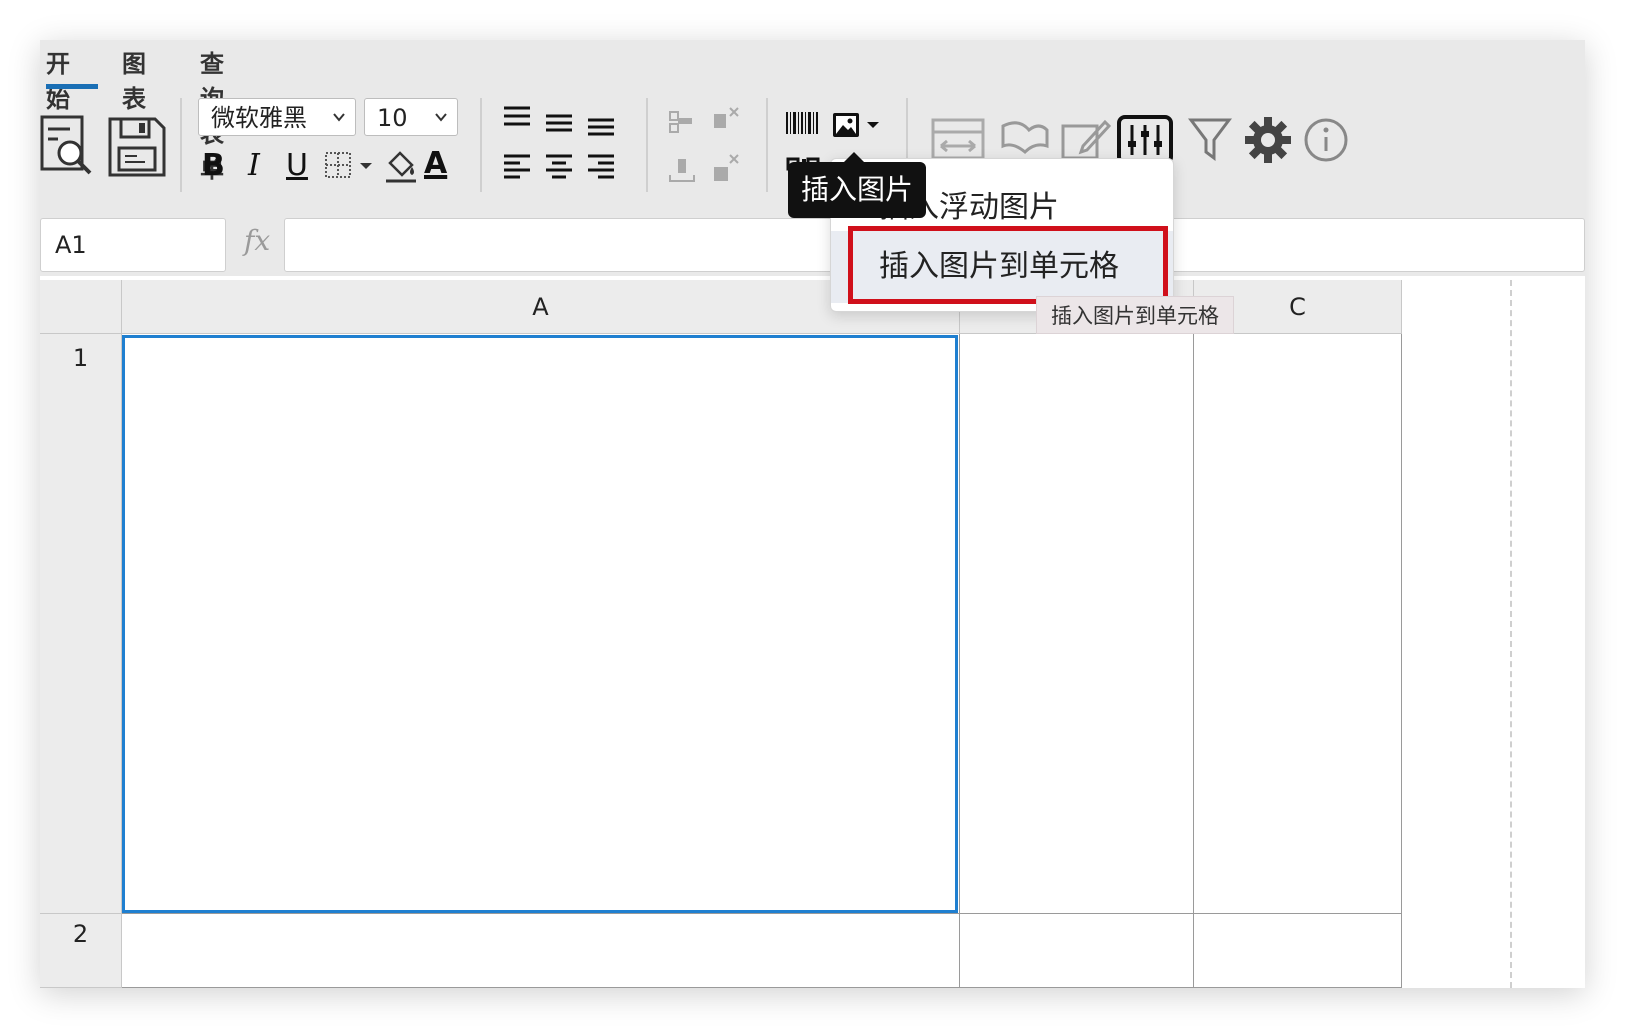 Image resolution: width=1626 pixels, height=1028 pixels. I want to click on image-icon, so click(856, 125).